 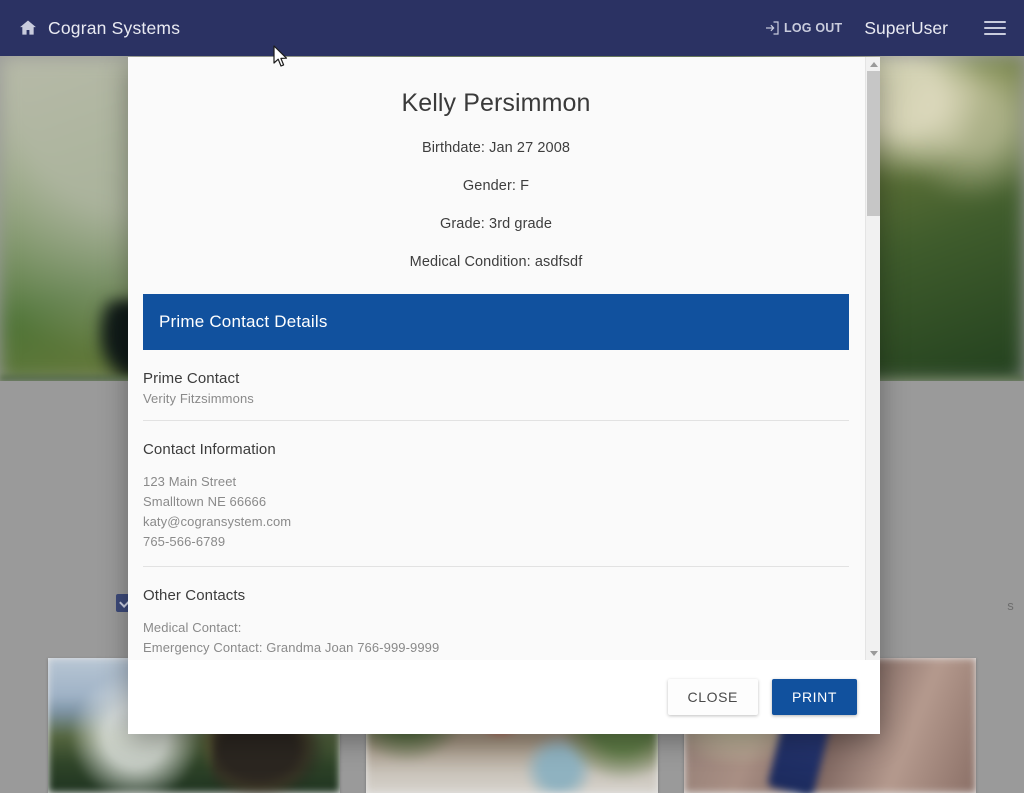 What do you see at coordinates (194, 595) in the screenshot?
I see `other-contacts-label: Other Contacts` at bounding box center [194, 595].